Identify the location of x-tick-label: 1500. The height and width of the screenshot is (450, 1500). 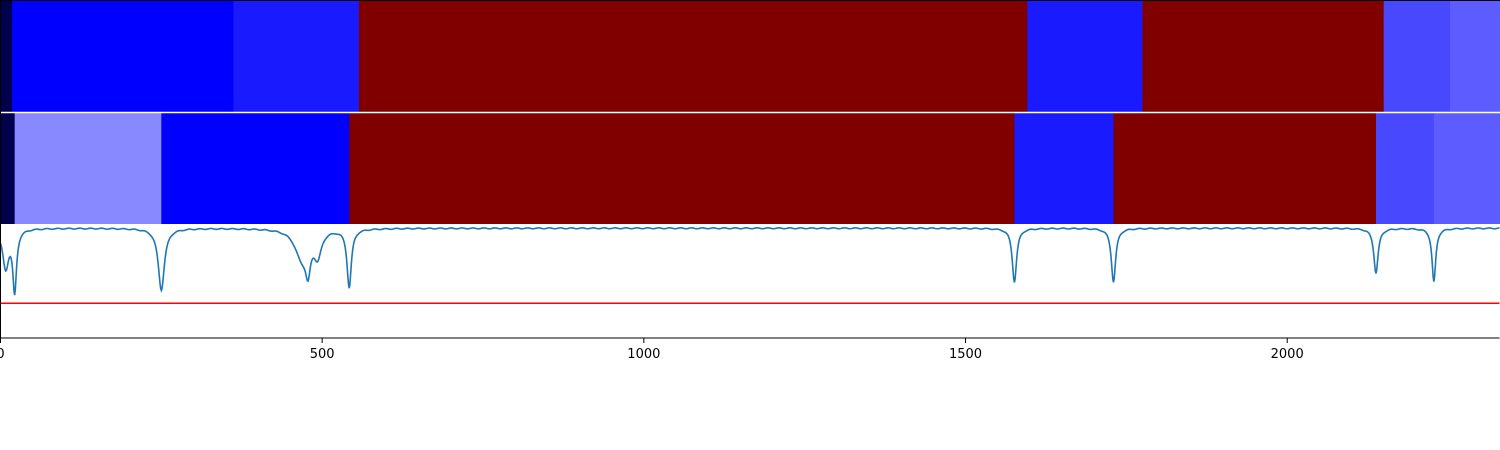
(965, 354).